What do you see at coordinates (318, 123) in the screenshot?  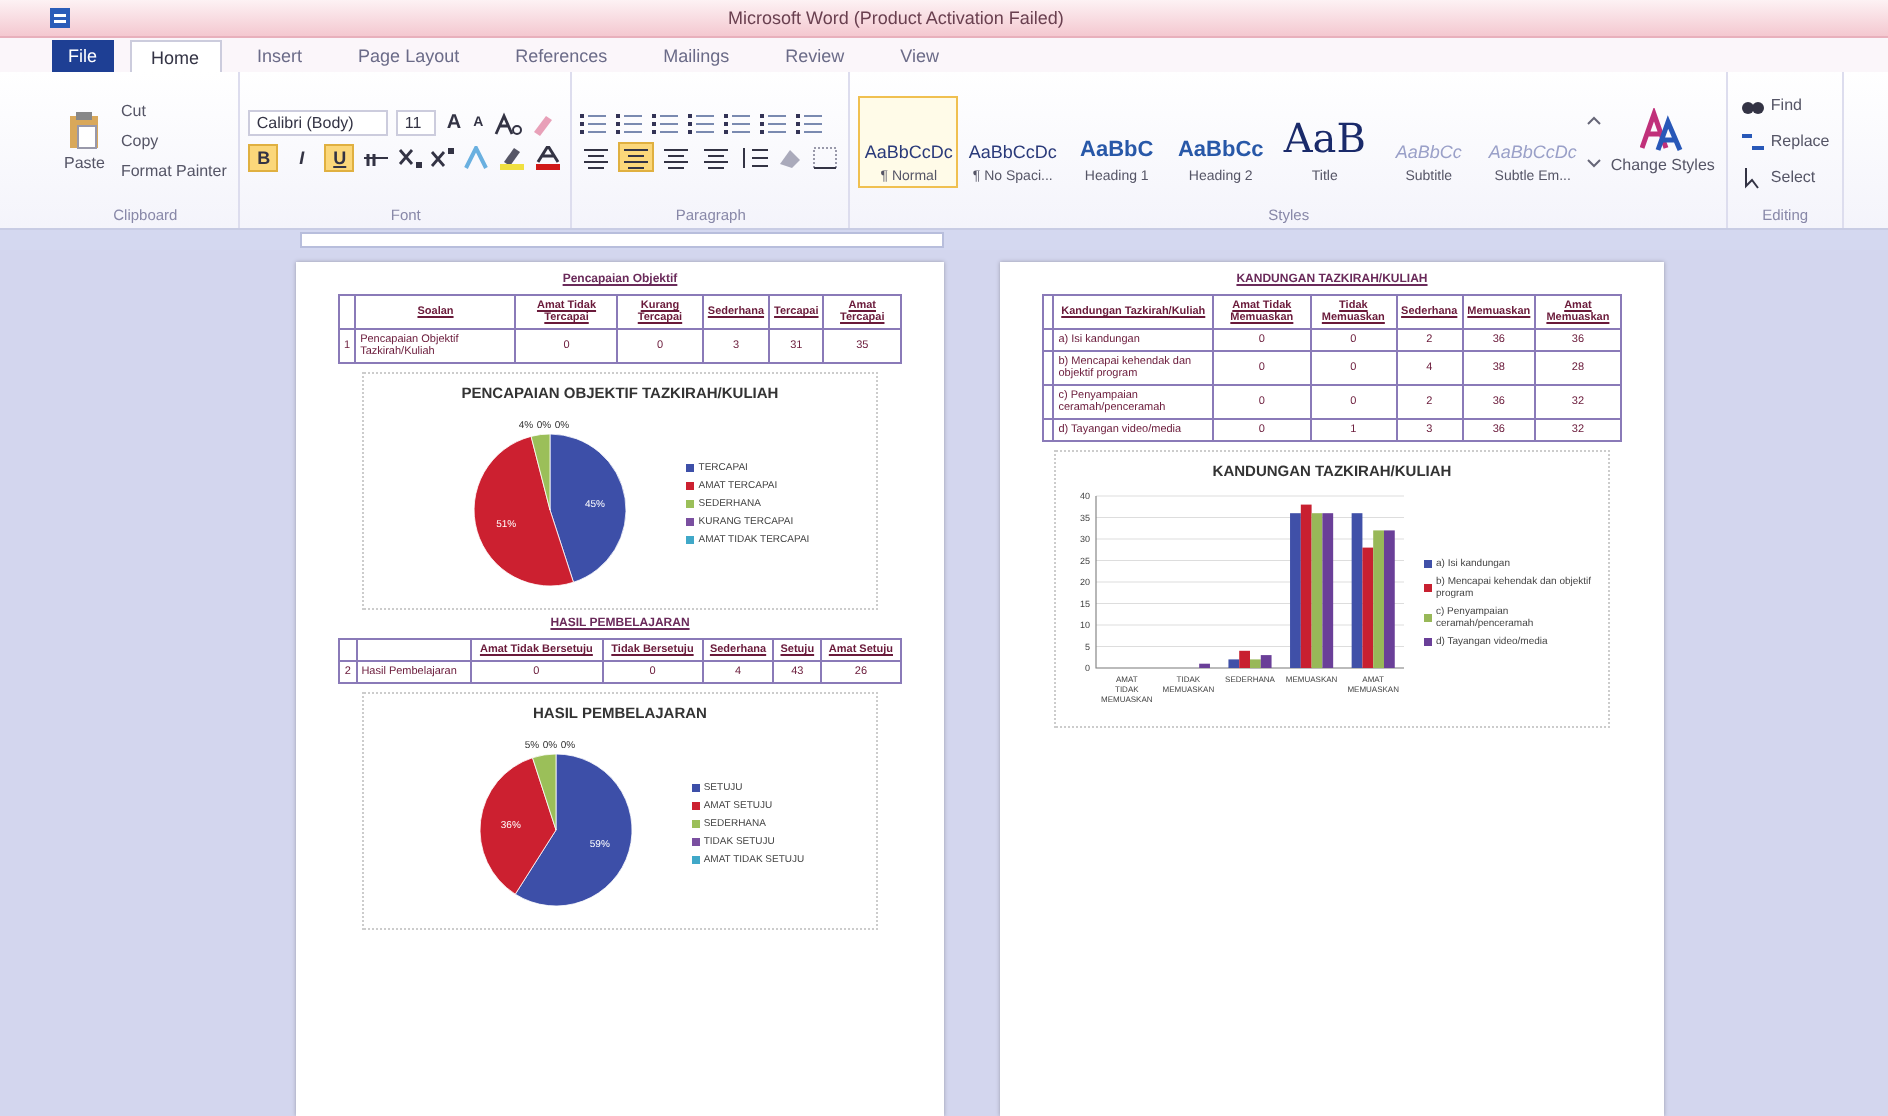 I see `font-name-field: Calibri (Body)` at bounding box center [318, 123].